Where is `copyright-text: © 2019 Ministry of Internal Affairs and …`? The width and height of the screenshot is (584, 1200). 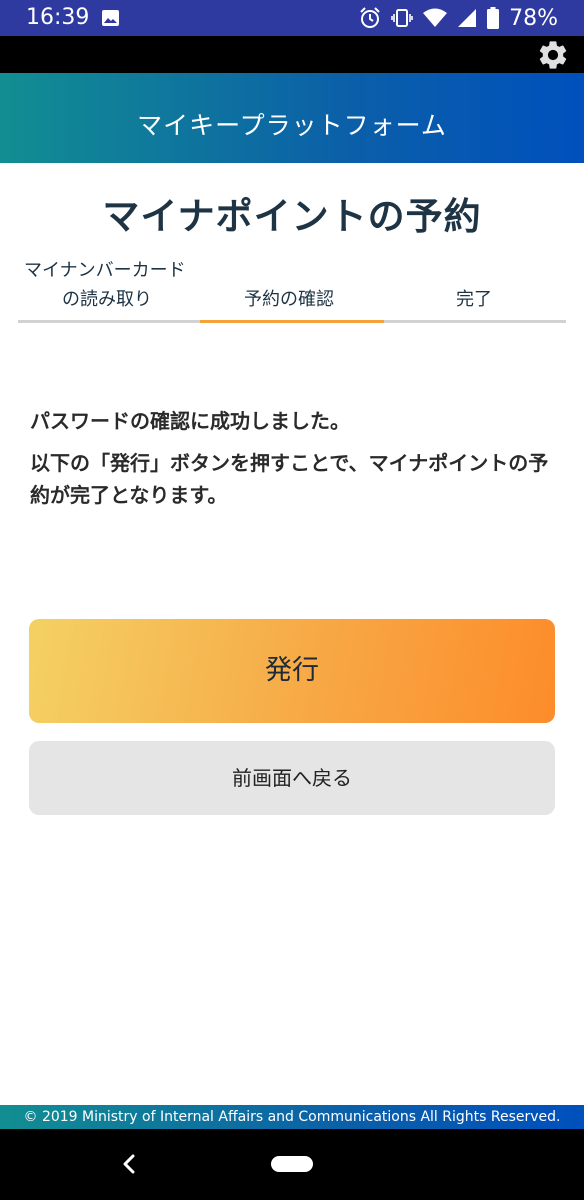
copyright-text: © 2019 Ministry of Internal Affairs and … is located at coordinates (292, 1117).